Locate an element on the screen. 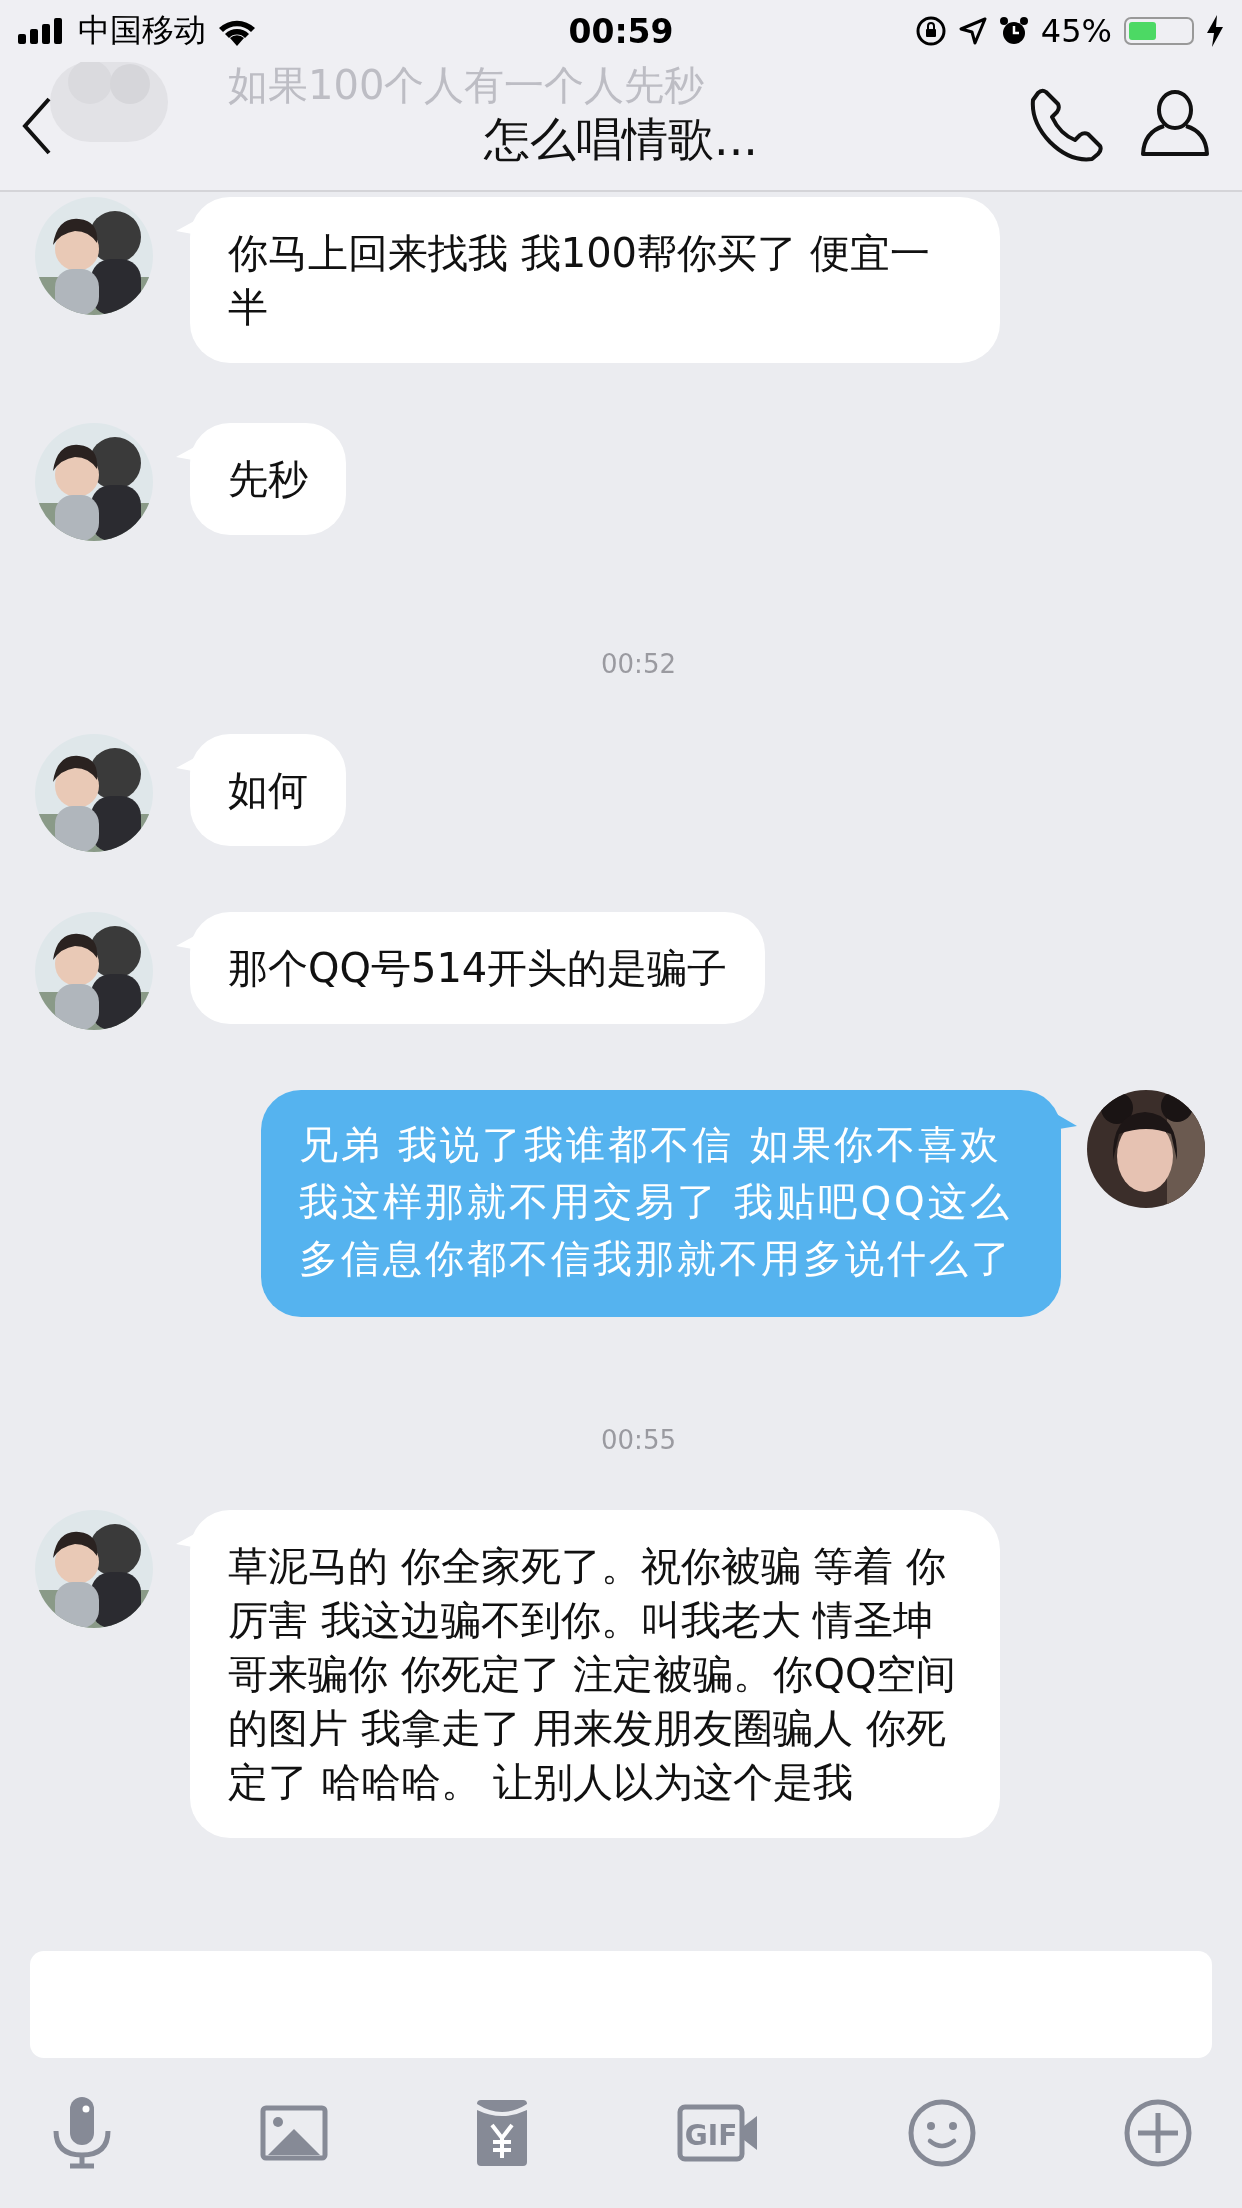 This screenshot has height=2208, width=1242. microphone-icon is located at coordinates (82, 2133).